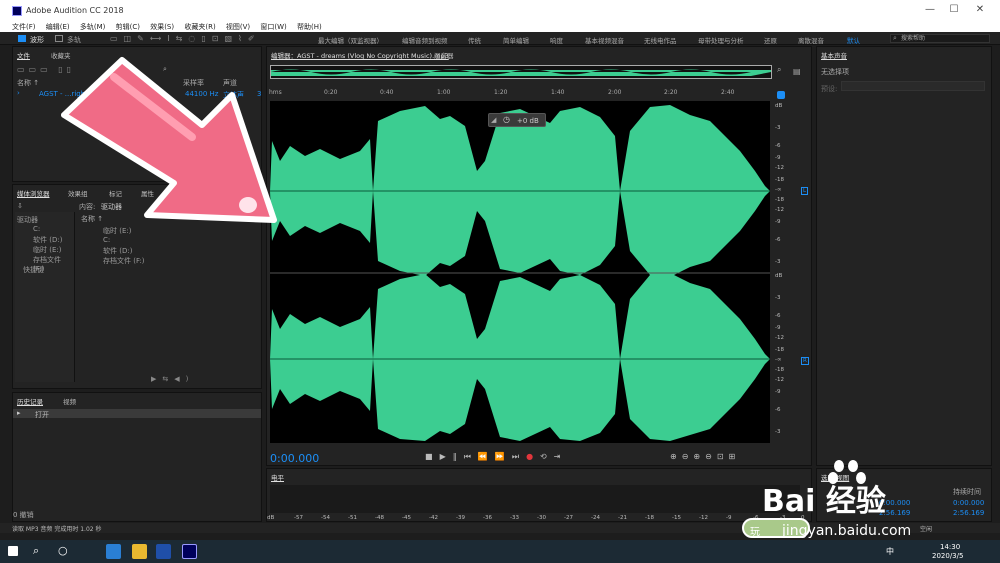 This screenshot has width=1000, height=563. Describe the element at coordinates (501, 92) in the screenshot. I see `ruler-tick: 1:20` at that location.